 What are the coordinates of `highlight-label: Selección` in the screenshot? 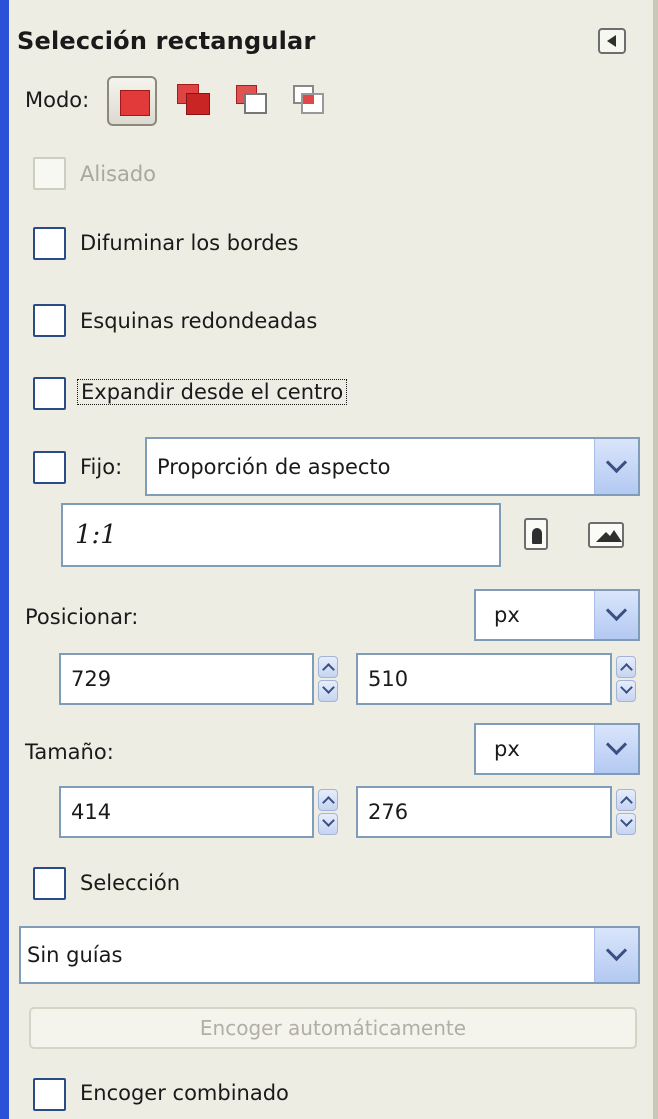 It's located at (130, 883).